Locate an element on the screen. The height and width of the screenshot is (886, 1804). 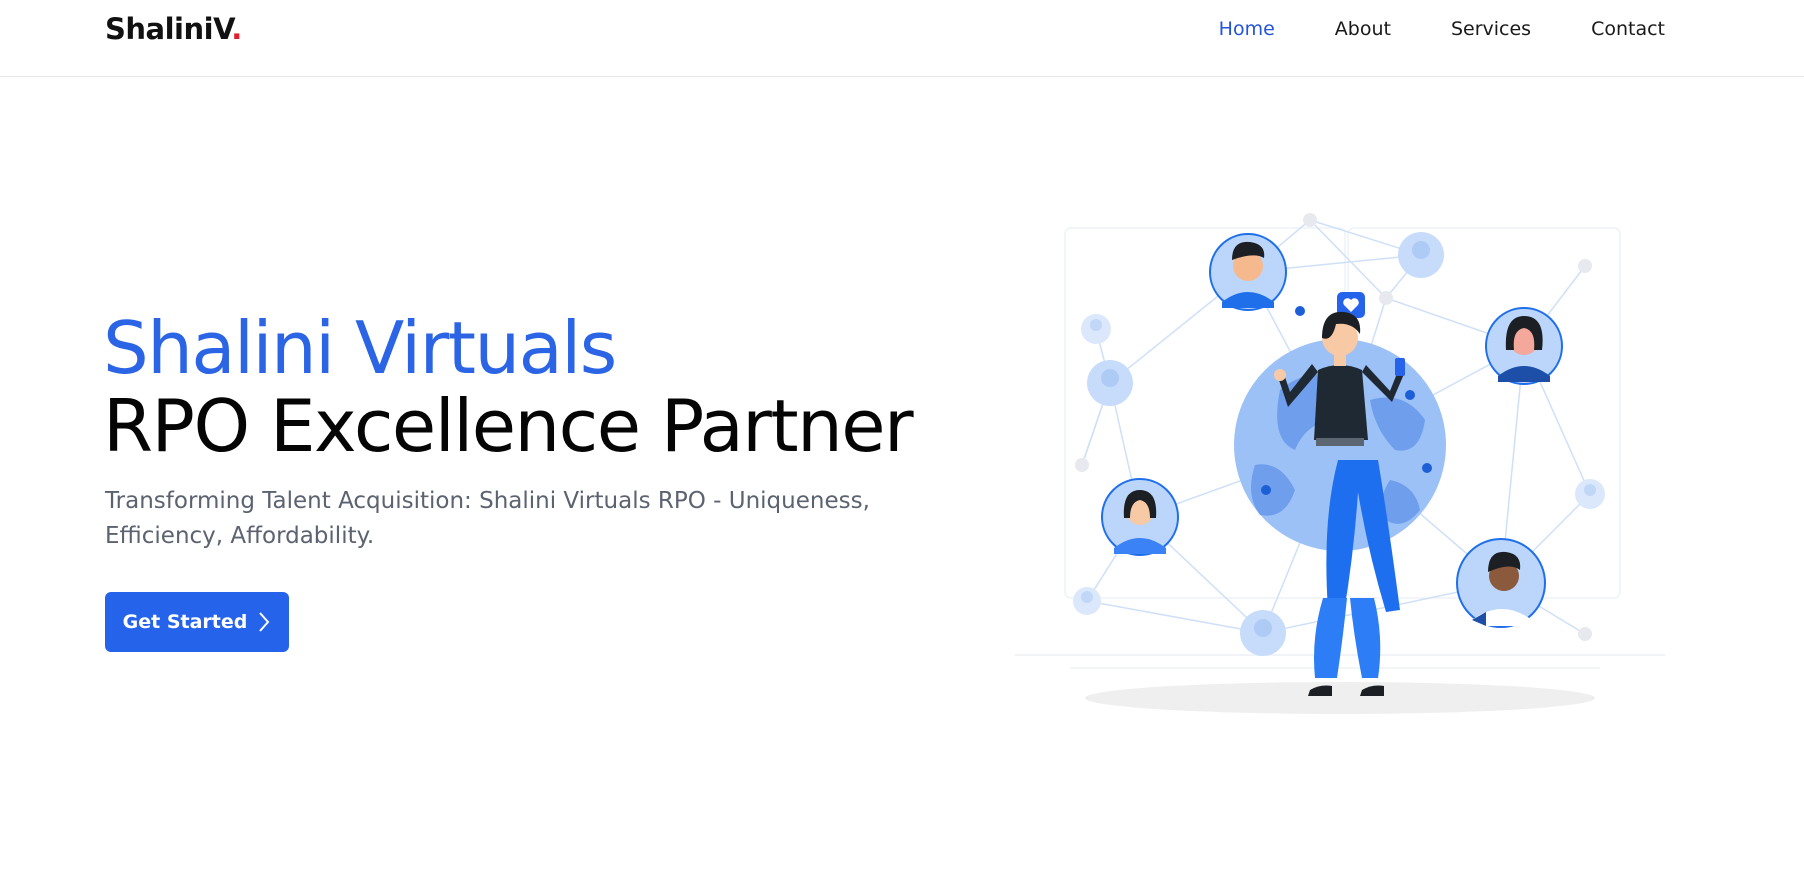
get-started-label: Get Started is located at coordinates (185, 622).